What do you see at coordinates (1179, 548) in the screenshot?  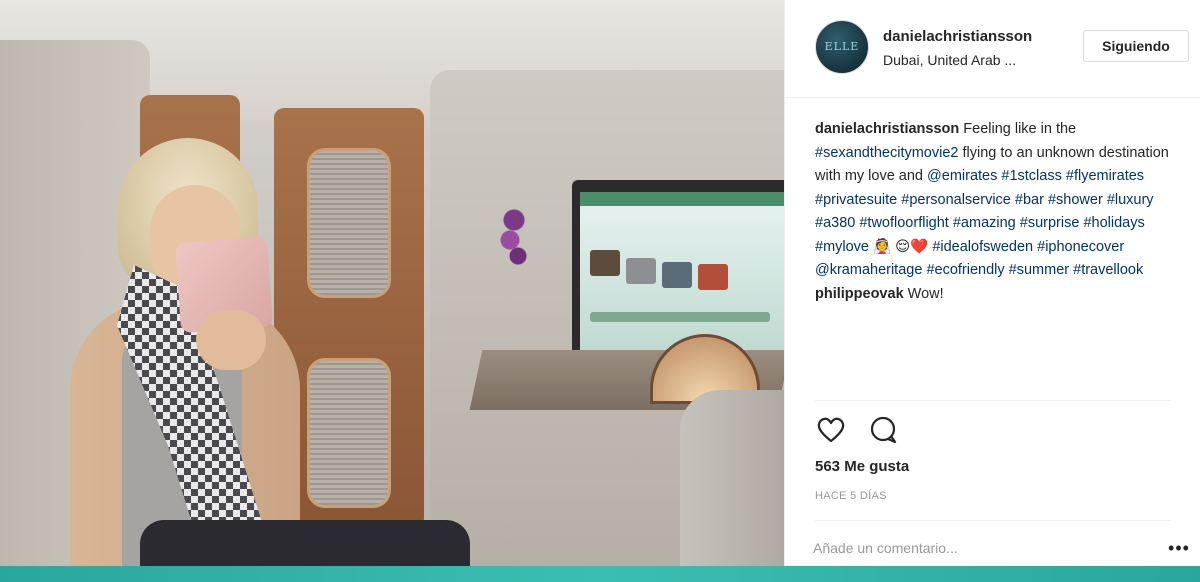 I see `more-options-button: •••` at bounding box center [1179, 548].